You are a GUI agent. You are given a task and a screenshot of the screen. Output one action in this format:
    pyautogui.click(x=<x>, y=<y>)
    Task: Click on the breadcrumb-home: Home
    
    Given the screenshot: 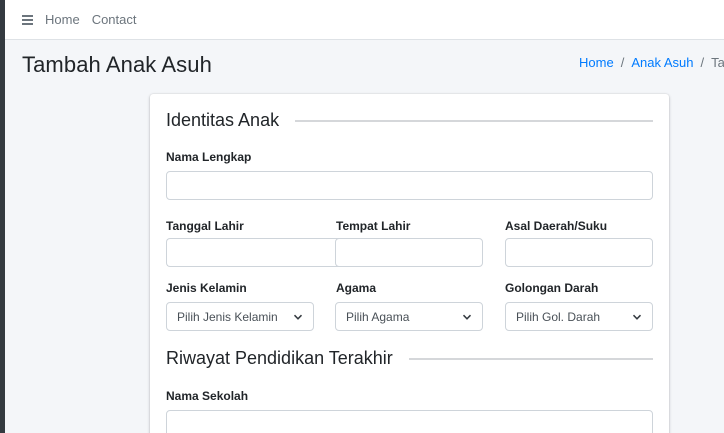 What is the action you would take?
    pyautogui.click(x=596, y=62)
    